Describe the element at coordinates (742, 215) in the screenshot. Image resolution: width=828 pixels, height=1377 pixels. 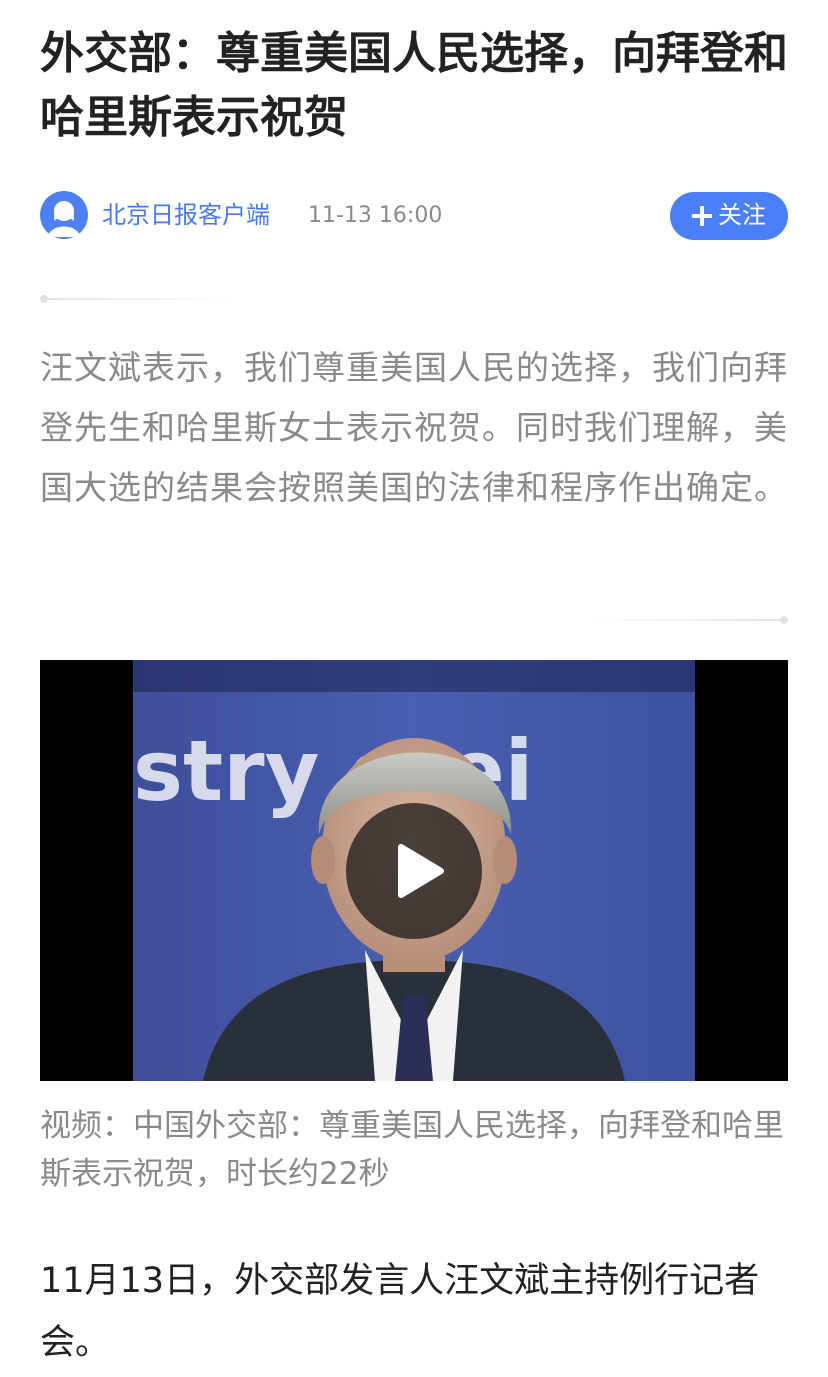
I see `follow-button-label: 关注` at that location.